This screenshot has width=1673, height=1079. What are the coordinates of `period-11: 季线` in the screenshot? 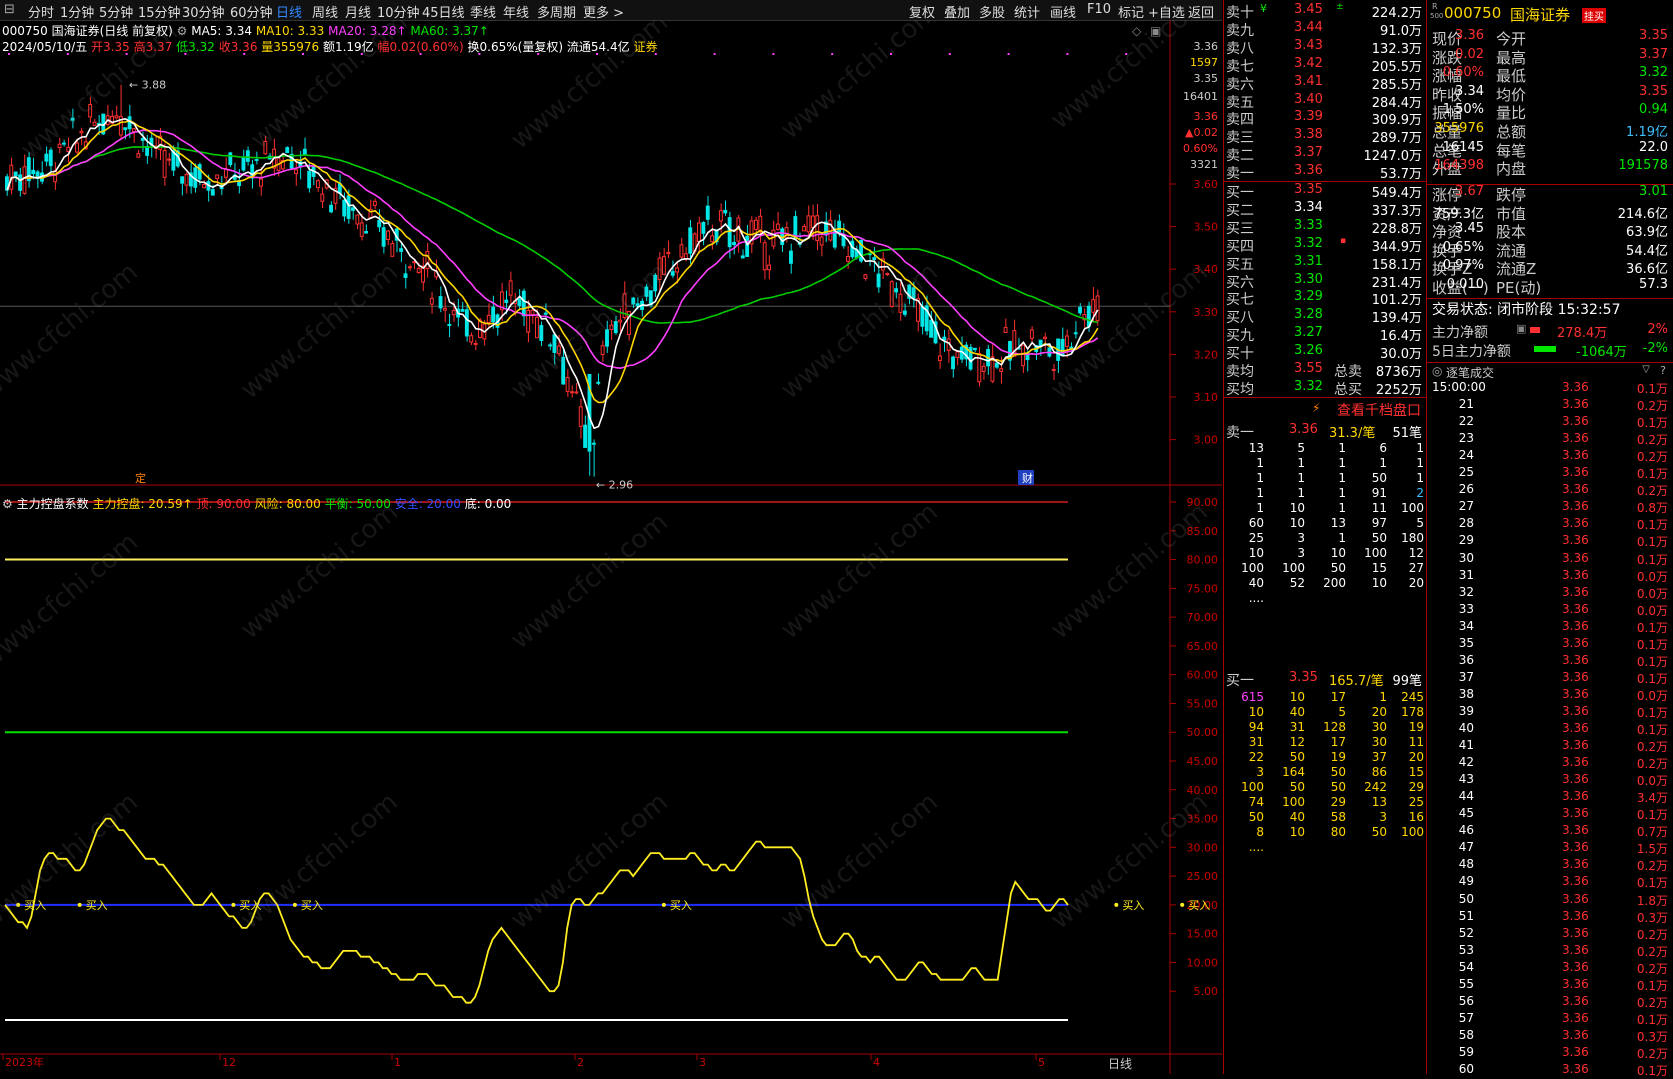 It's located at (483, 11).